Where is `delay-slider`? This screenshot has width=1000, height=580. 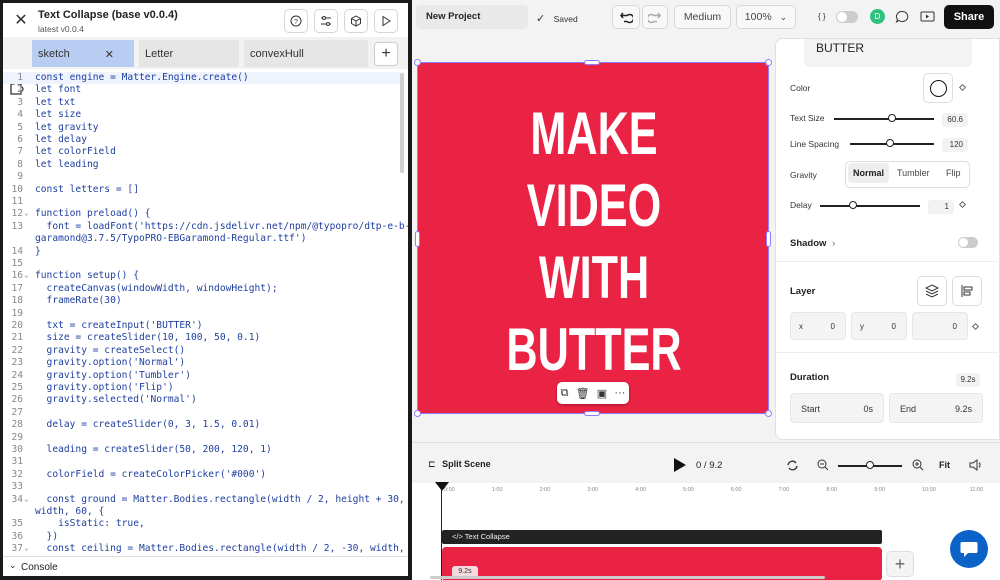 delay-slider is located at coordinates (870, 206).